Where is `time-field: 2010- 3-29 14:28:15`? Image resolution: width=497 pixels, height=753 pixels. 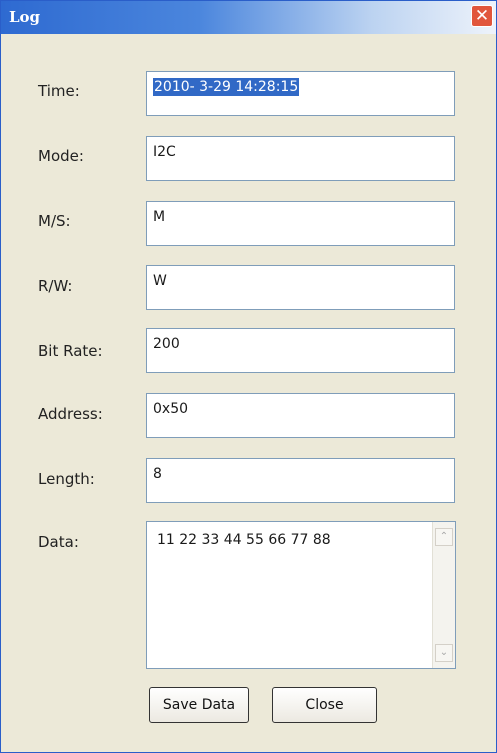
time-field: 2010- 3-29 14:28:15 is located at coordinates (300, 93).